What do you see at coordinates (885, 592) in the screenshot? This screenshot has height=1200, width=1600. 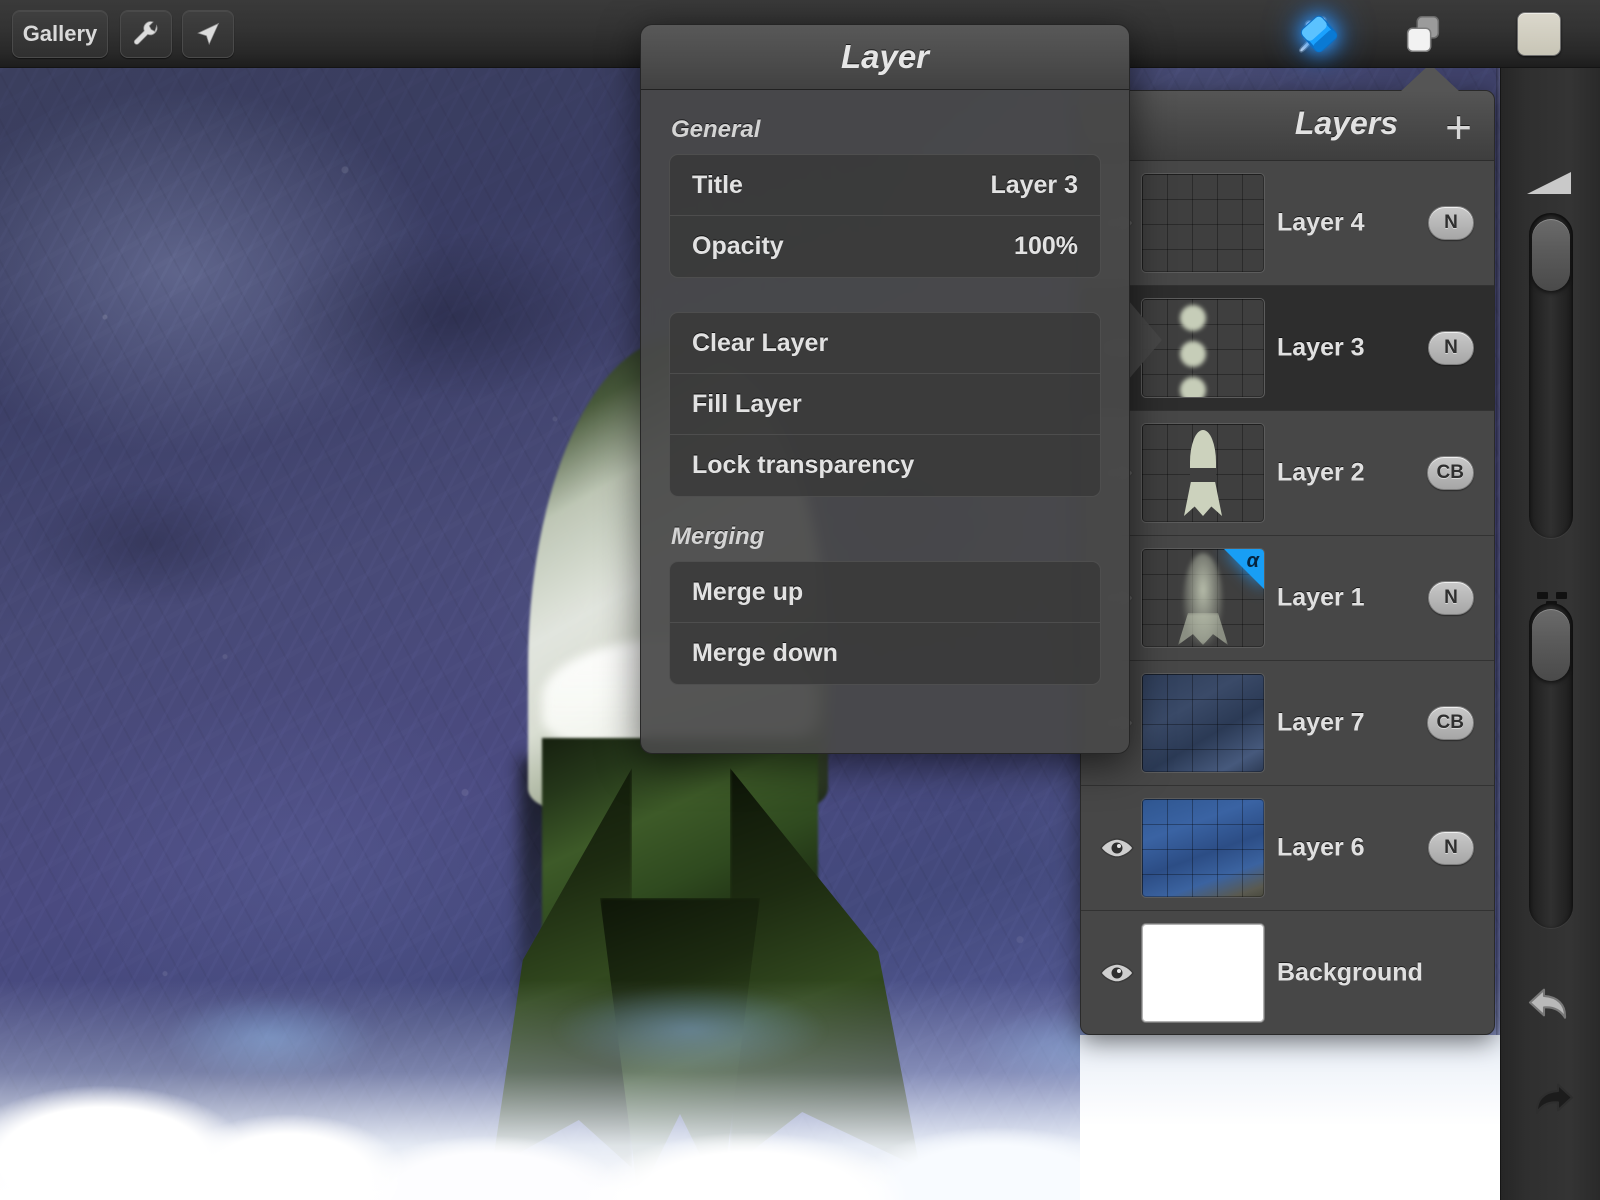 I see `merge-up-button: Merge up` at bounding box center [885, 592].